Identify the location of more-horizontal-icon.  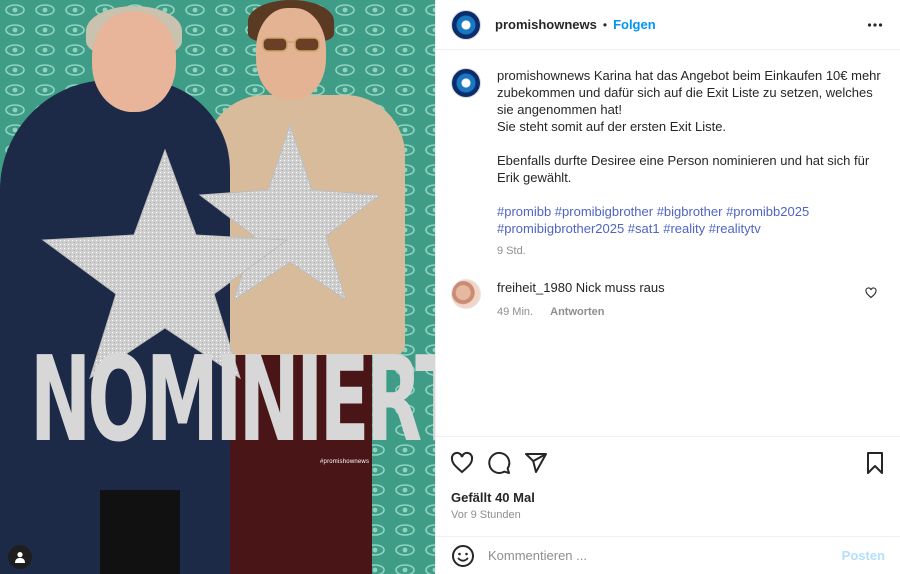
(875, 25).